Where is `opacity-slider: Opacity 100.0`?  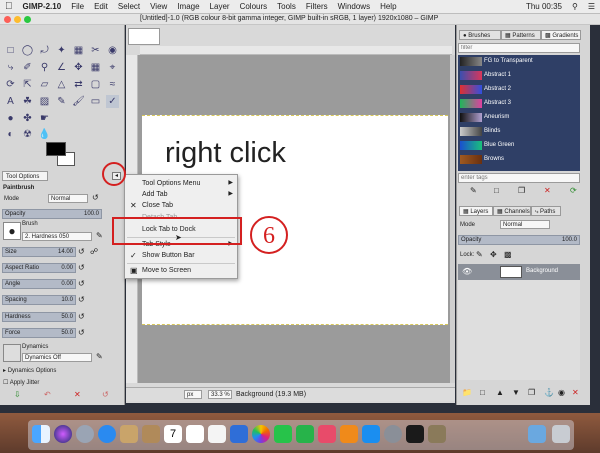 opacity-slider: Opacity 100.0 is located at coordinates (52, 214).